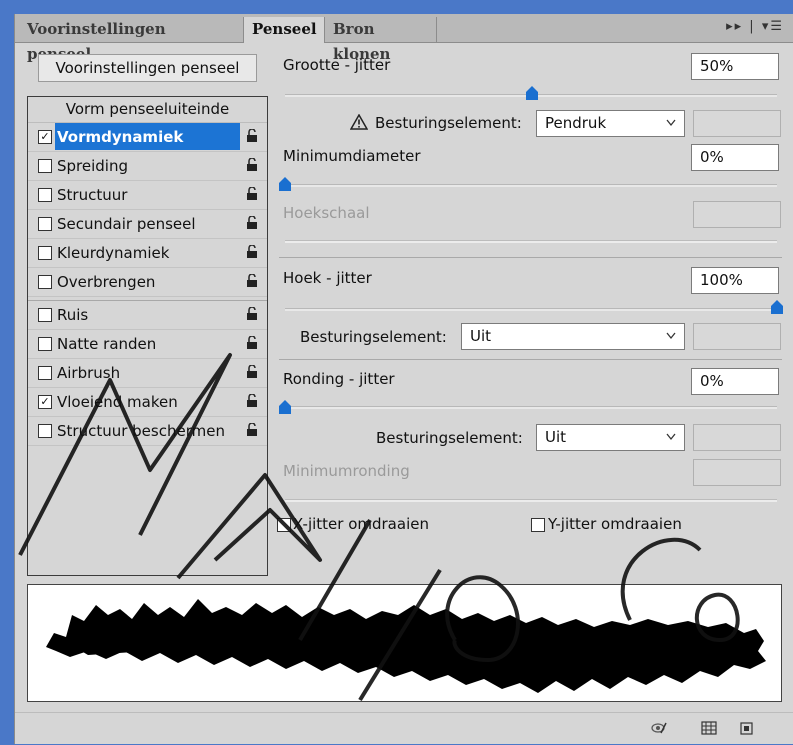  I want to click on eye-brush-icon, so click(659, 728).